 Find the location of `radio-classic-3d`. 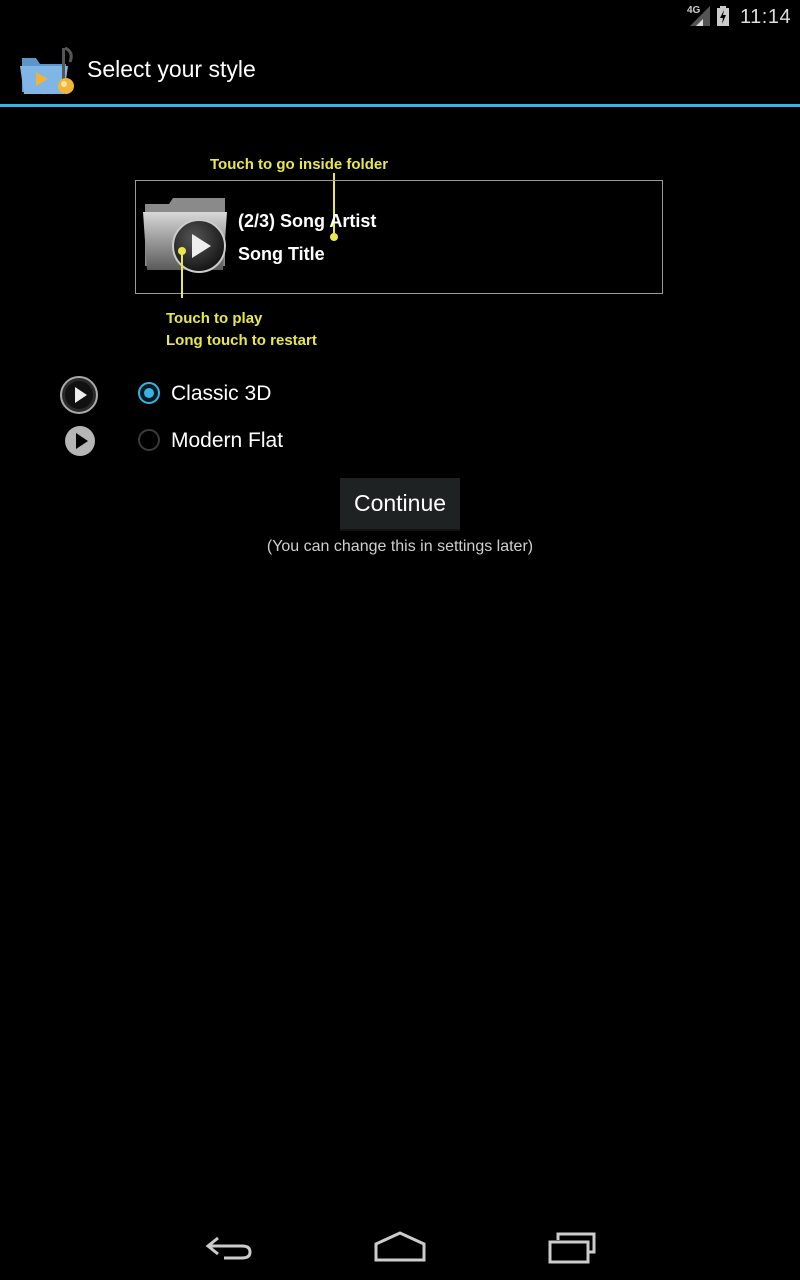

radio-classic-3d is located at coordinates (149, 393).